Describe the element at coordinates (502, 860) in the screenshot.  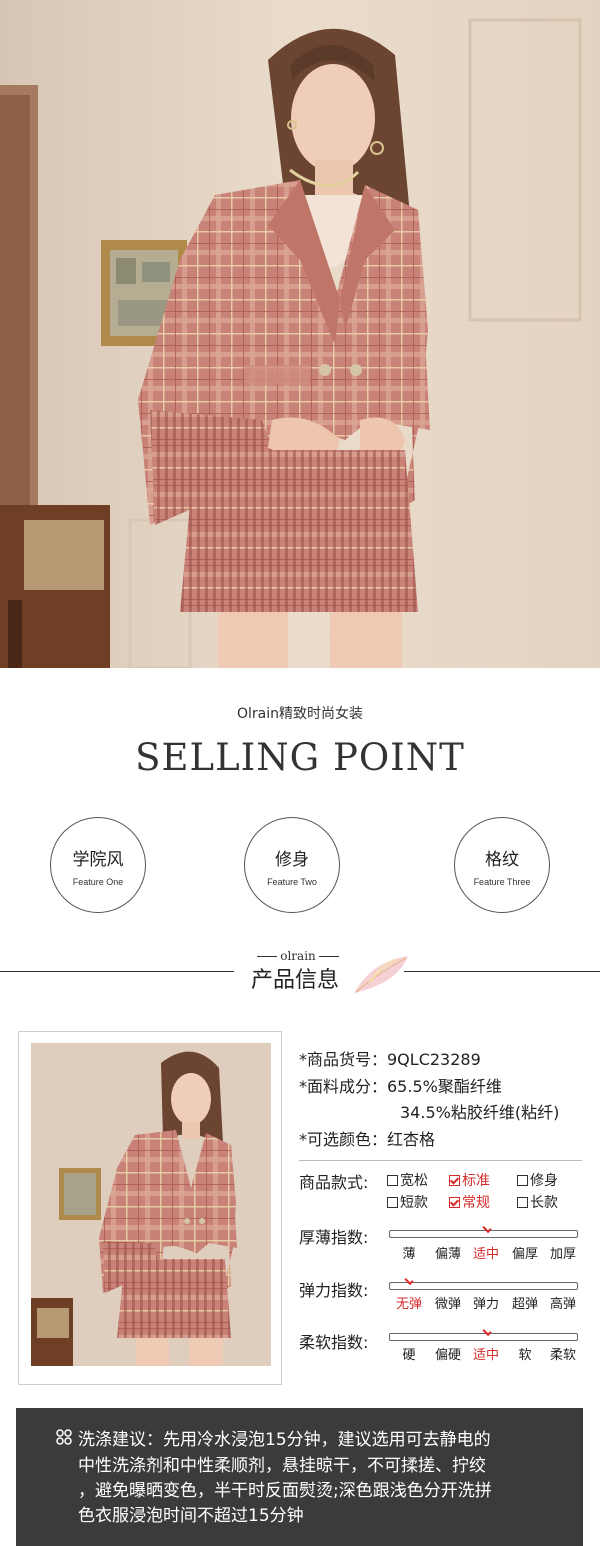
I see `feature-title: 格纹` at that location.